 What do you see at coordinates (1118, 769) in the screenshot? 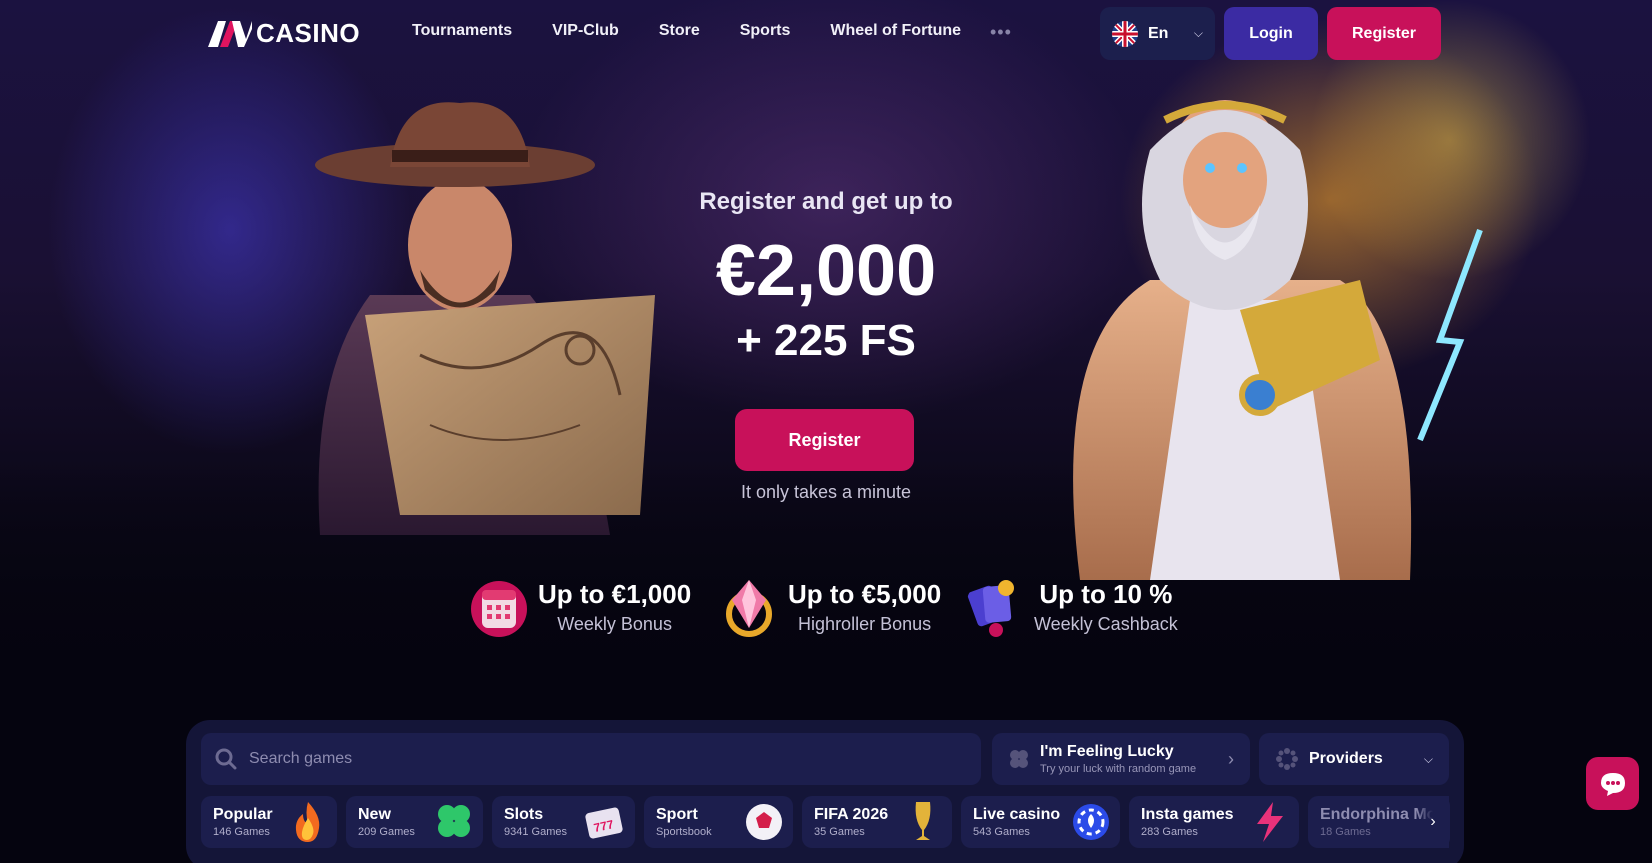
I see `feeling-lucky-subtitle: Try your luck with random game` at bounding box center [1118, 769].